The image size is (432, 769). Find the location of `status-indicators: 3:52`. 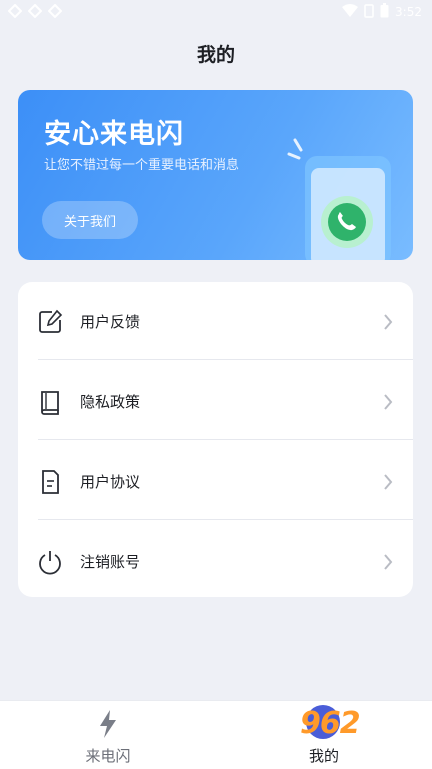

status-indicators: 3:52 is located at coordinates (382, 12).